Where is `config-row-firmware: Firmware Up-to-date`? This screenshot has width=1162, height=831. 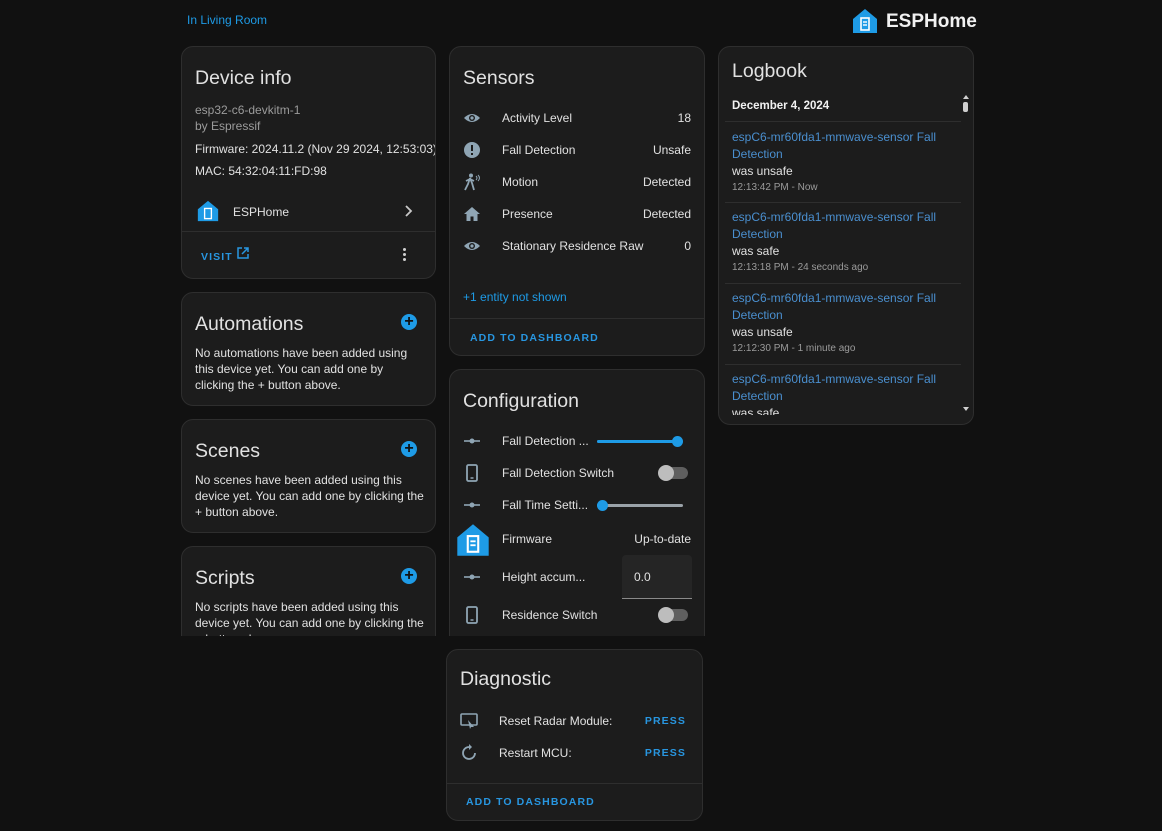 config-row-firmware: Firmware Up-to-date is located at coordinates (577, 541).